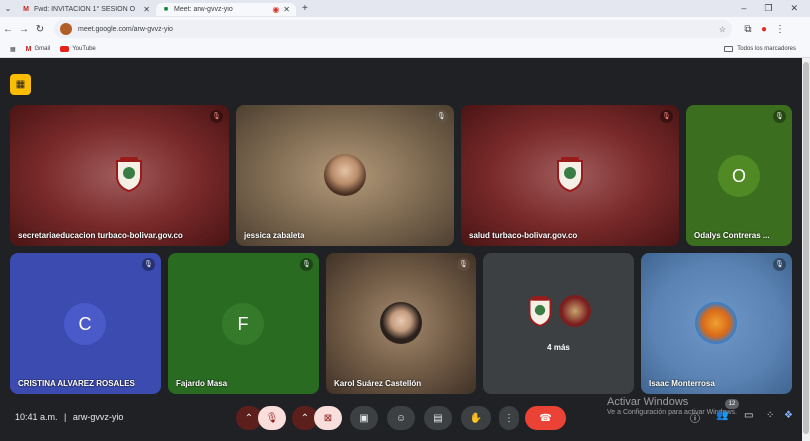  I want to click on participant-name: salud turbaco-bolivar.gov.co, so click(523, 235).